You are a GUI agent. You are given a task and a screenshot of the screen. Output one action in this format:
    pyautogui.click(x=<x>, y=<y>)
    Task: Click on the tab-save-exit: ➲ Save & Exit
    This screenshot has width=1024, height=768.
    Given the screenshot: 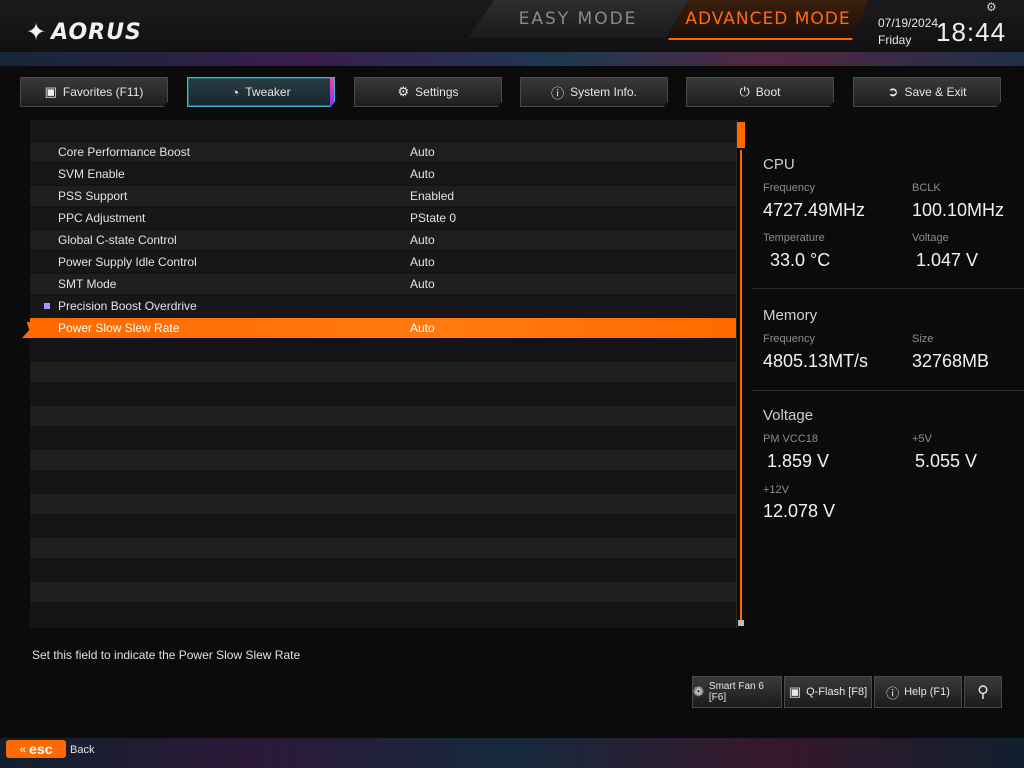 What is the action you would take?
    pyautogui.click(x=927, y=92)
    